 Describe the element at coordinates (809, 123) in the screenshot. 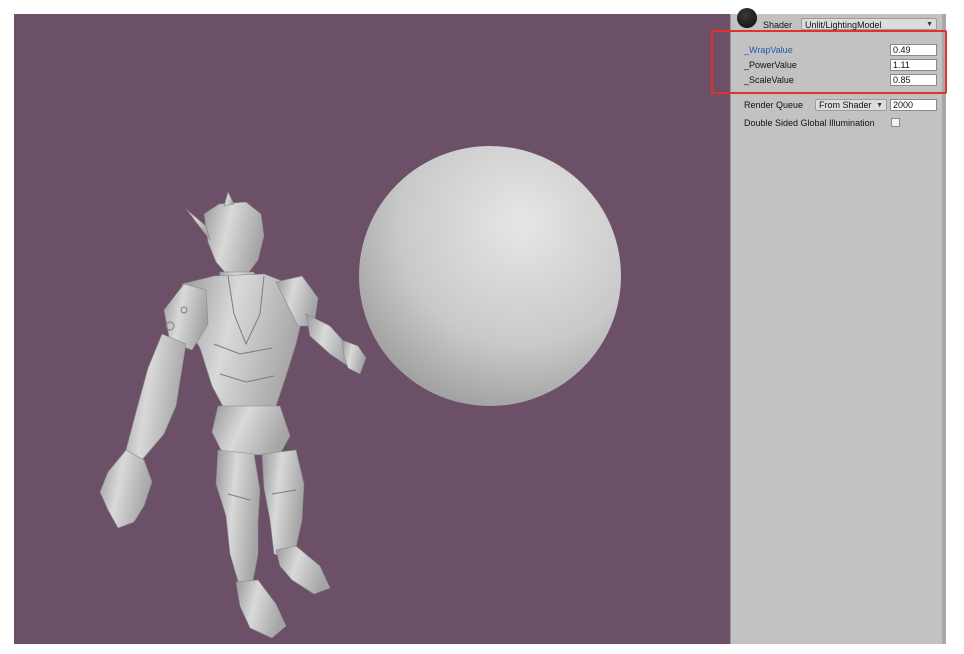

I see `double-sided-gi-label: Double Sided Global Illumination` at that location.